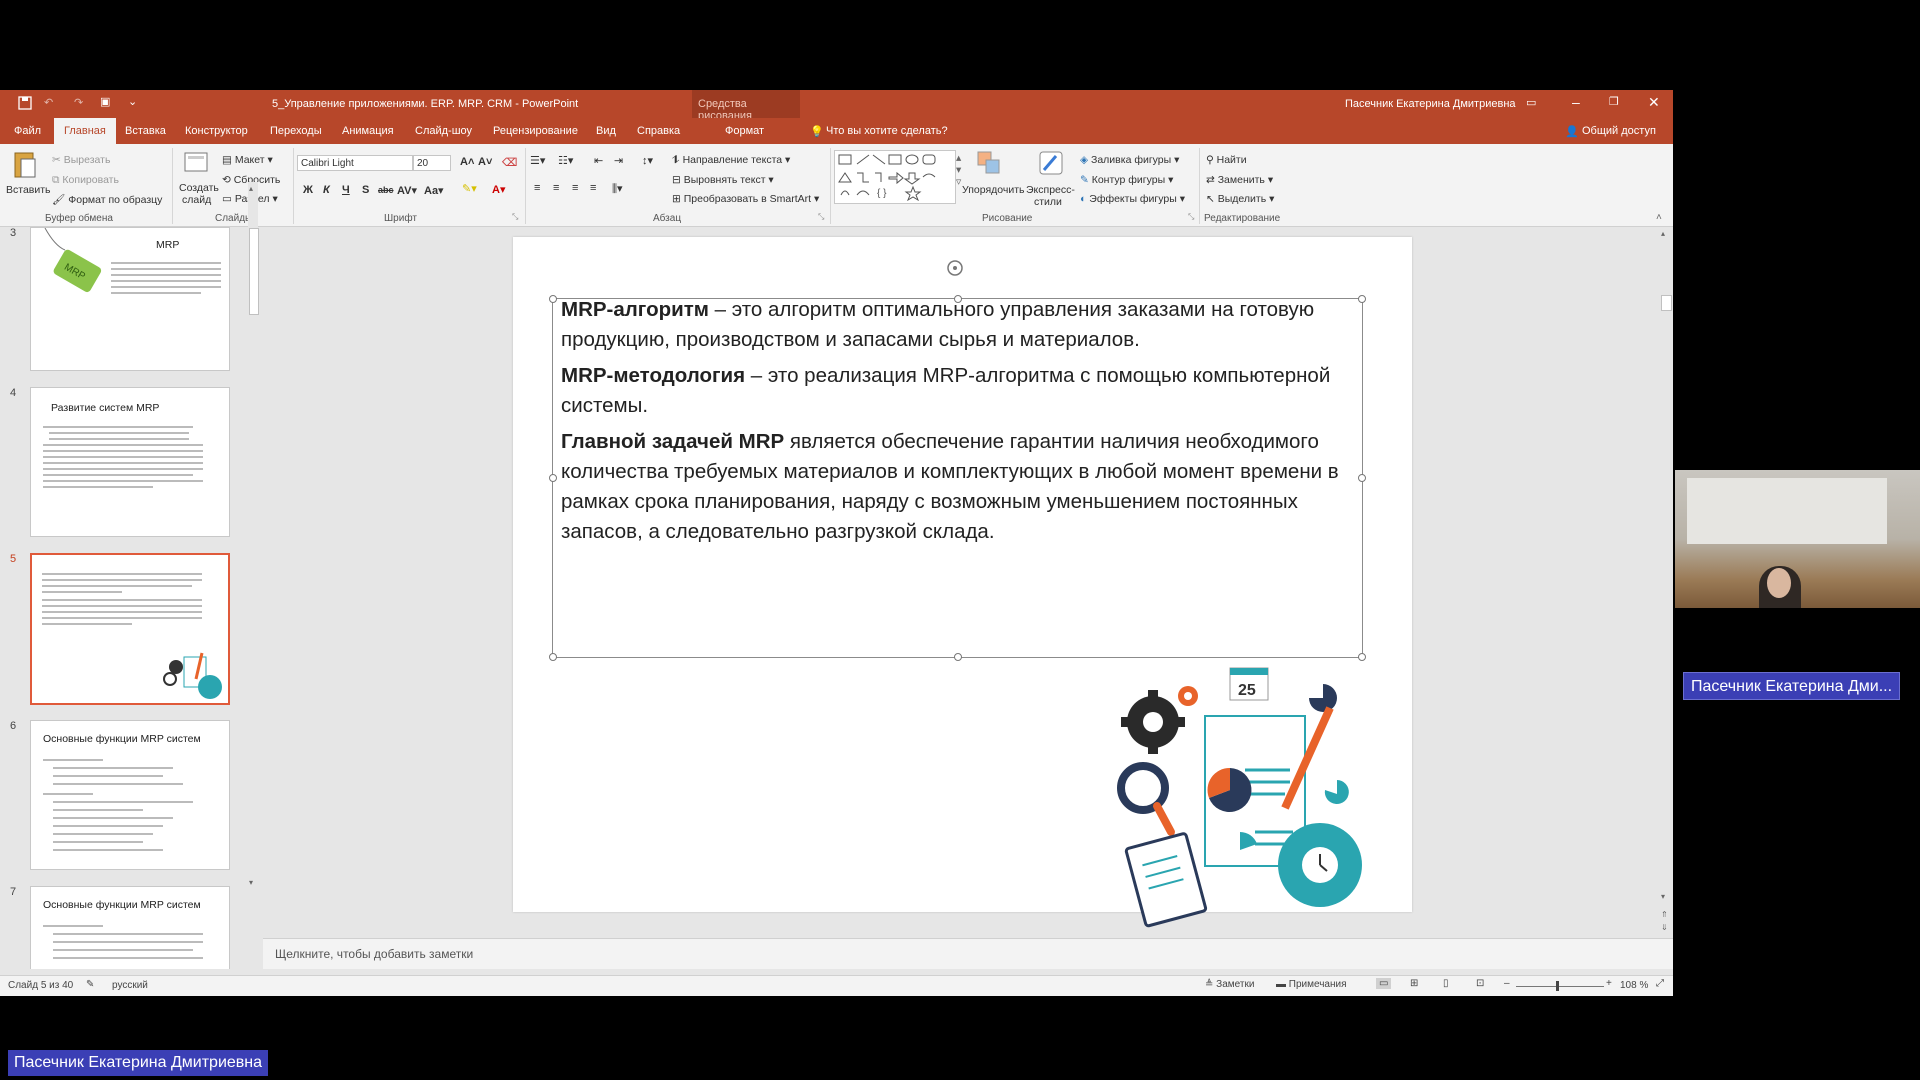 This screenshot has height=1080, width=1920. Describe the element at coordinates (25, 164) in the screenshot. I see `paste-icon` at that location.